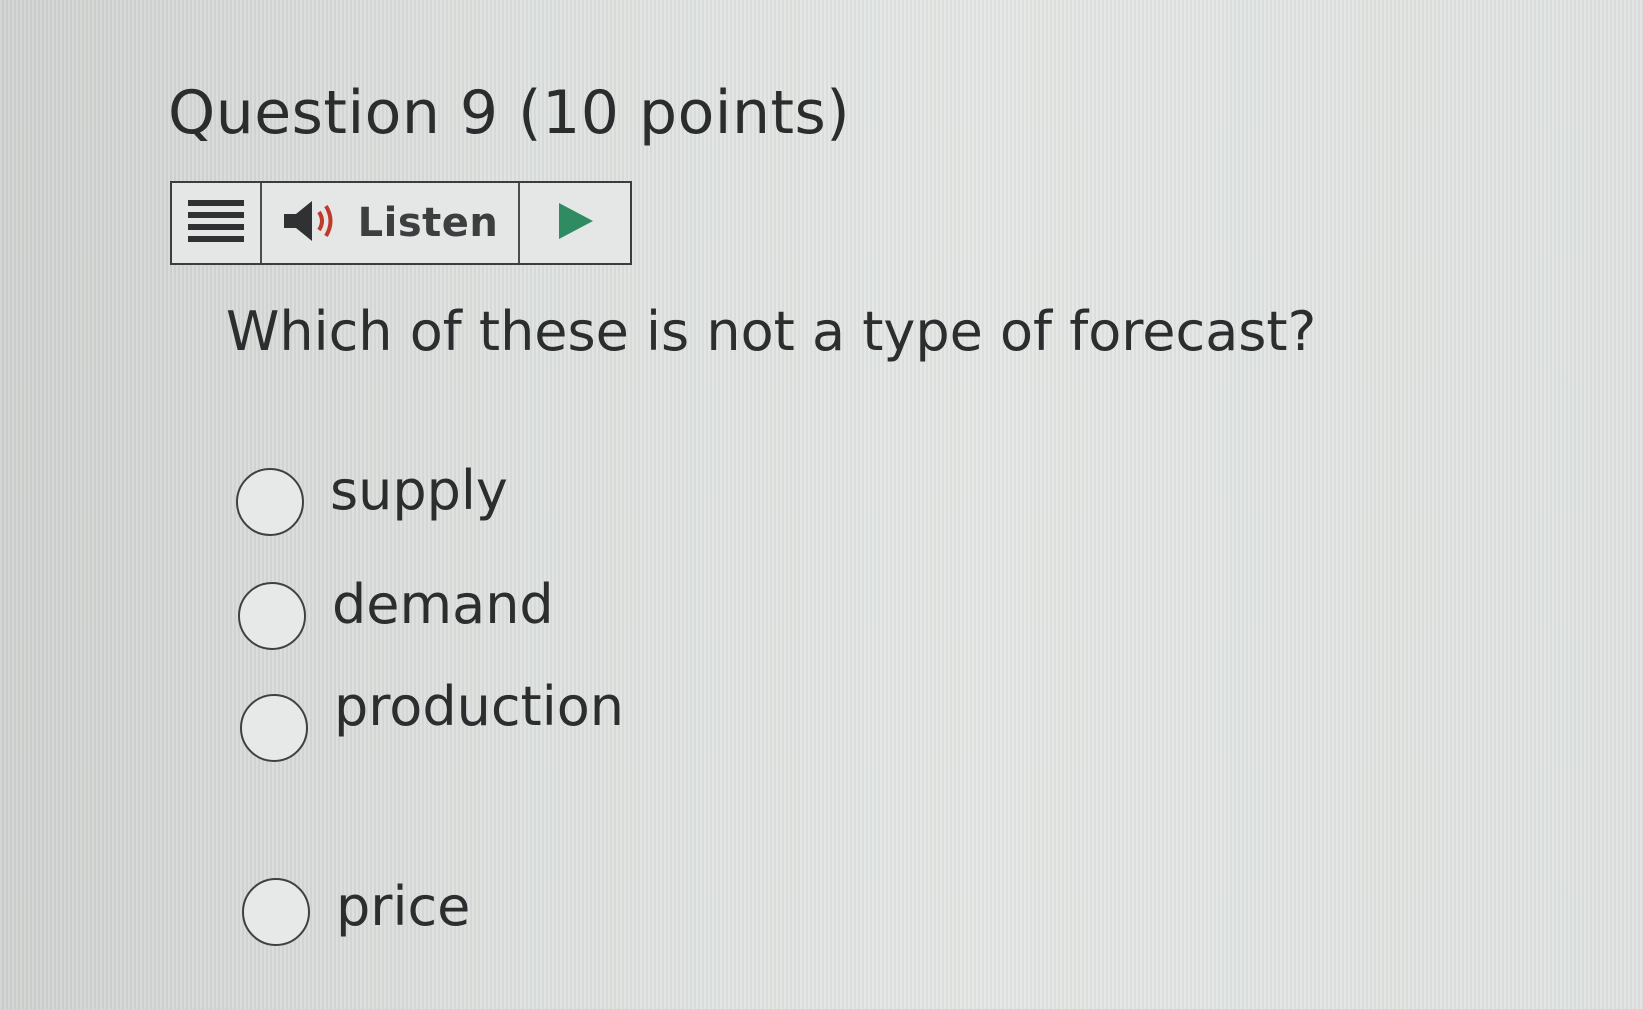  What do you see at coordinates (311, 223) in the screenshot?
I see `speaker-icon` at bounding box center [311, 223].